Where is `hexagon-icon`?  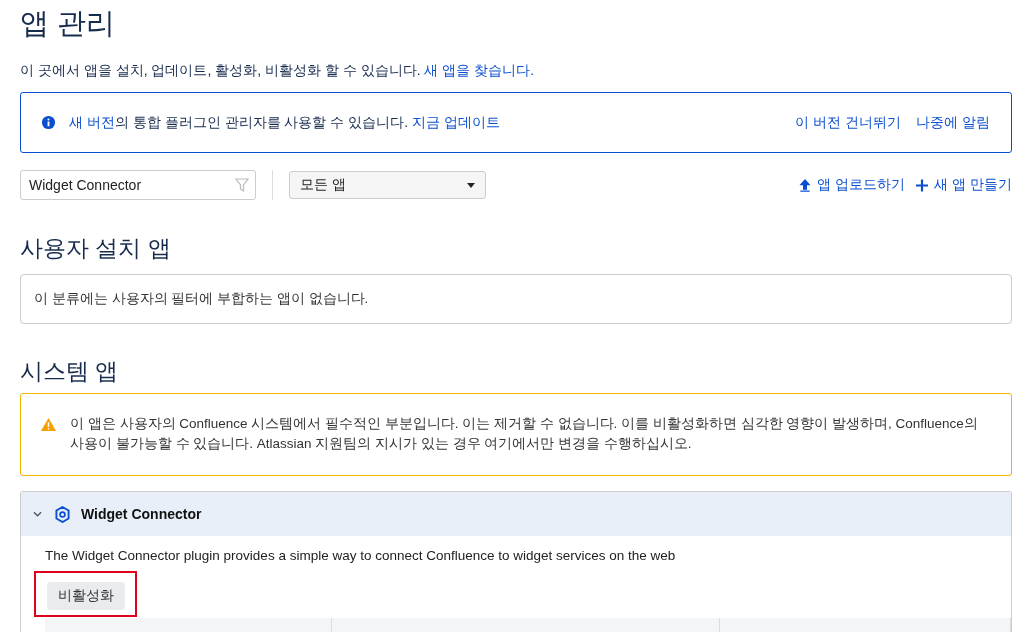 hexagon-icon is located at coordinates (62, 514).